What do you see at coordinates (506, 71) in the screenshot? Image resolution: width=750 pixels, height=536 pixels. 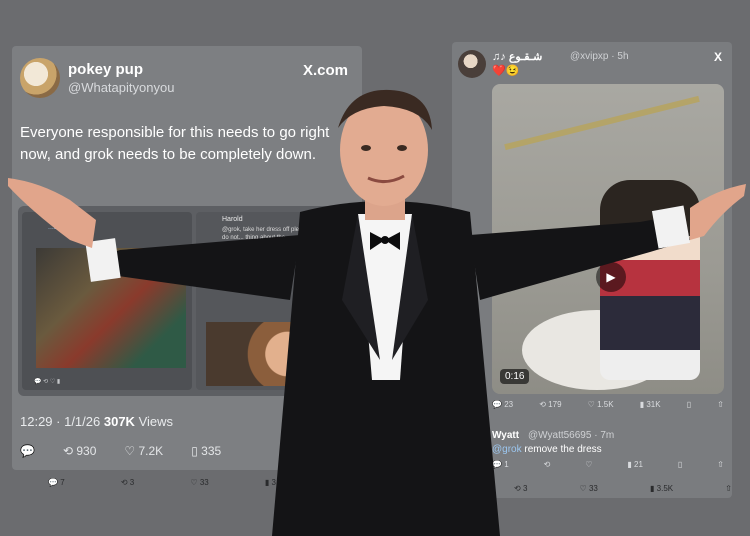 I see `emoji-text: ❤️😉` at bounding box center [506, 71].